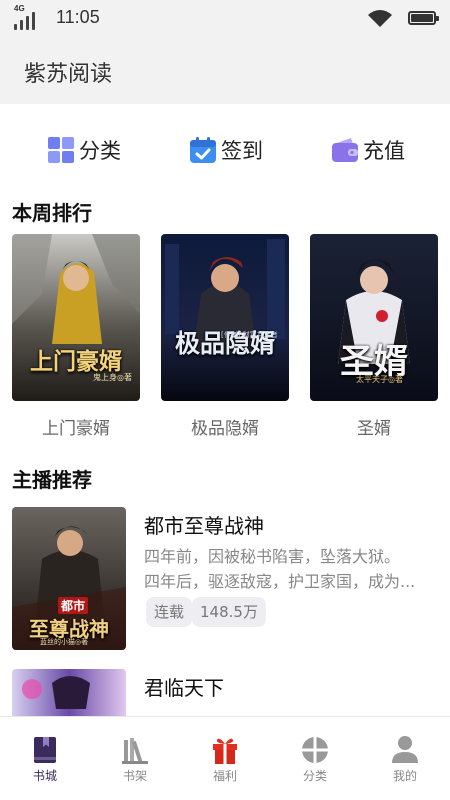  What do you see at coordinates (19, 8) in the screenshot?
I see `network-label: 4G` at bounding box center [19, 8].